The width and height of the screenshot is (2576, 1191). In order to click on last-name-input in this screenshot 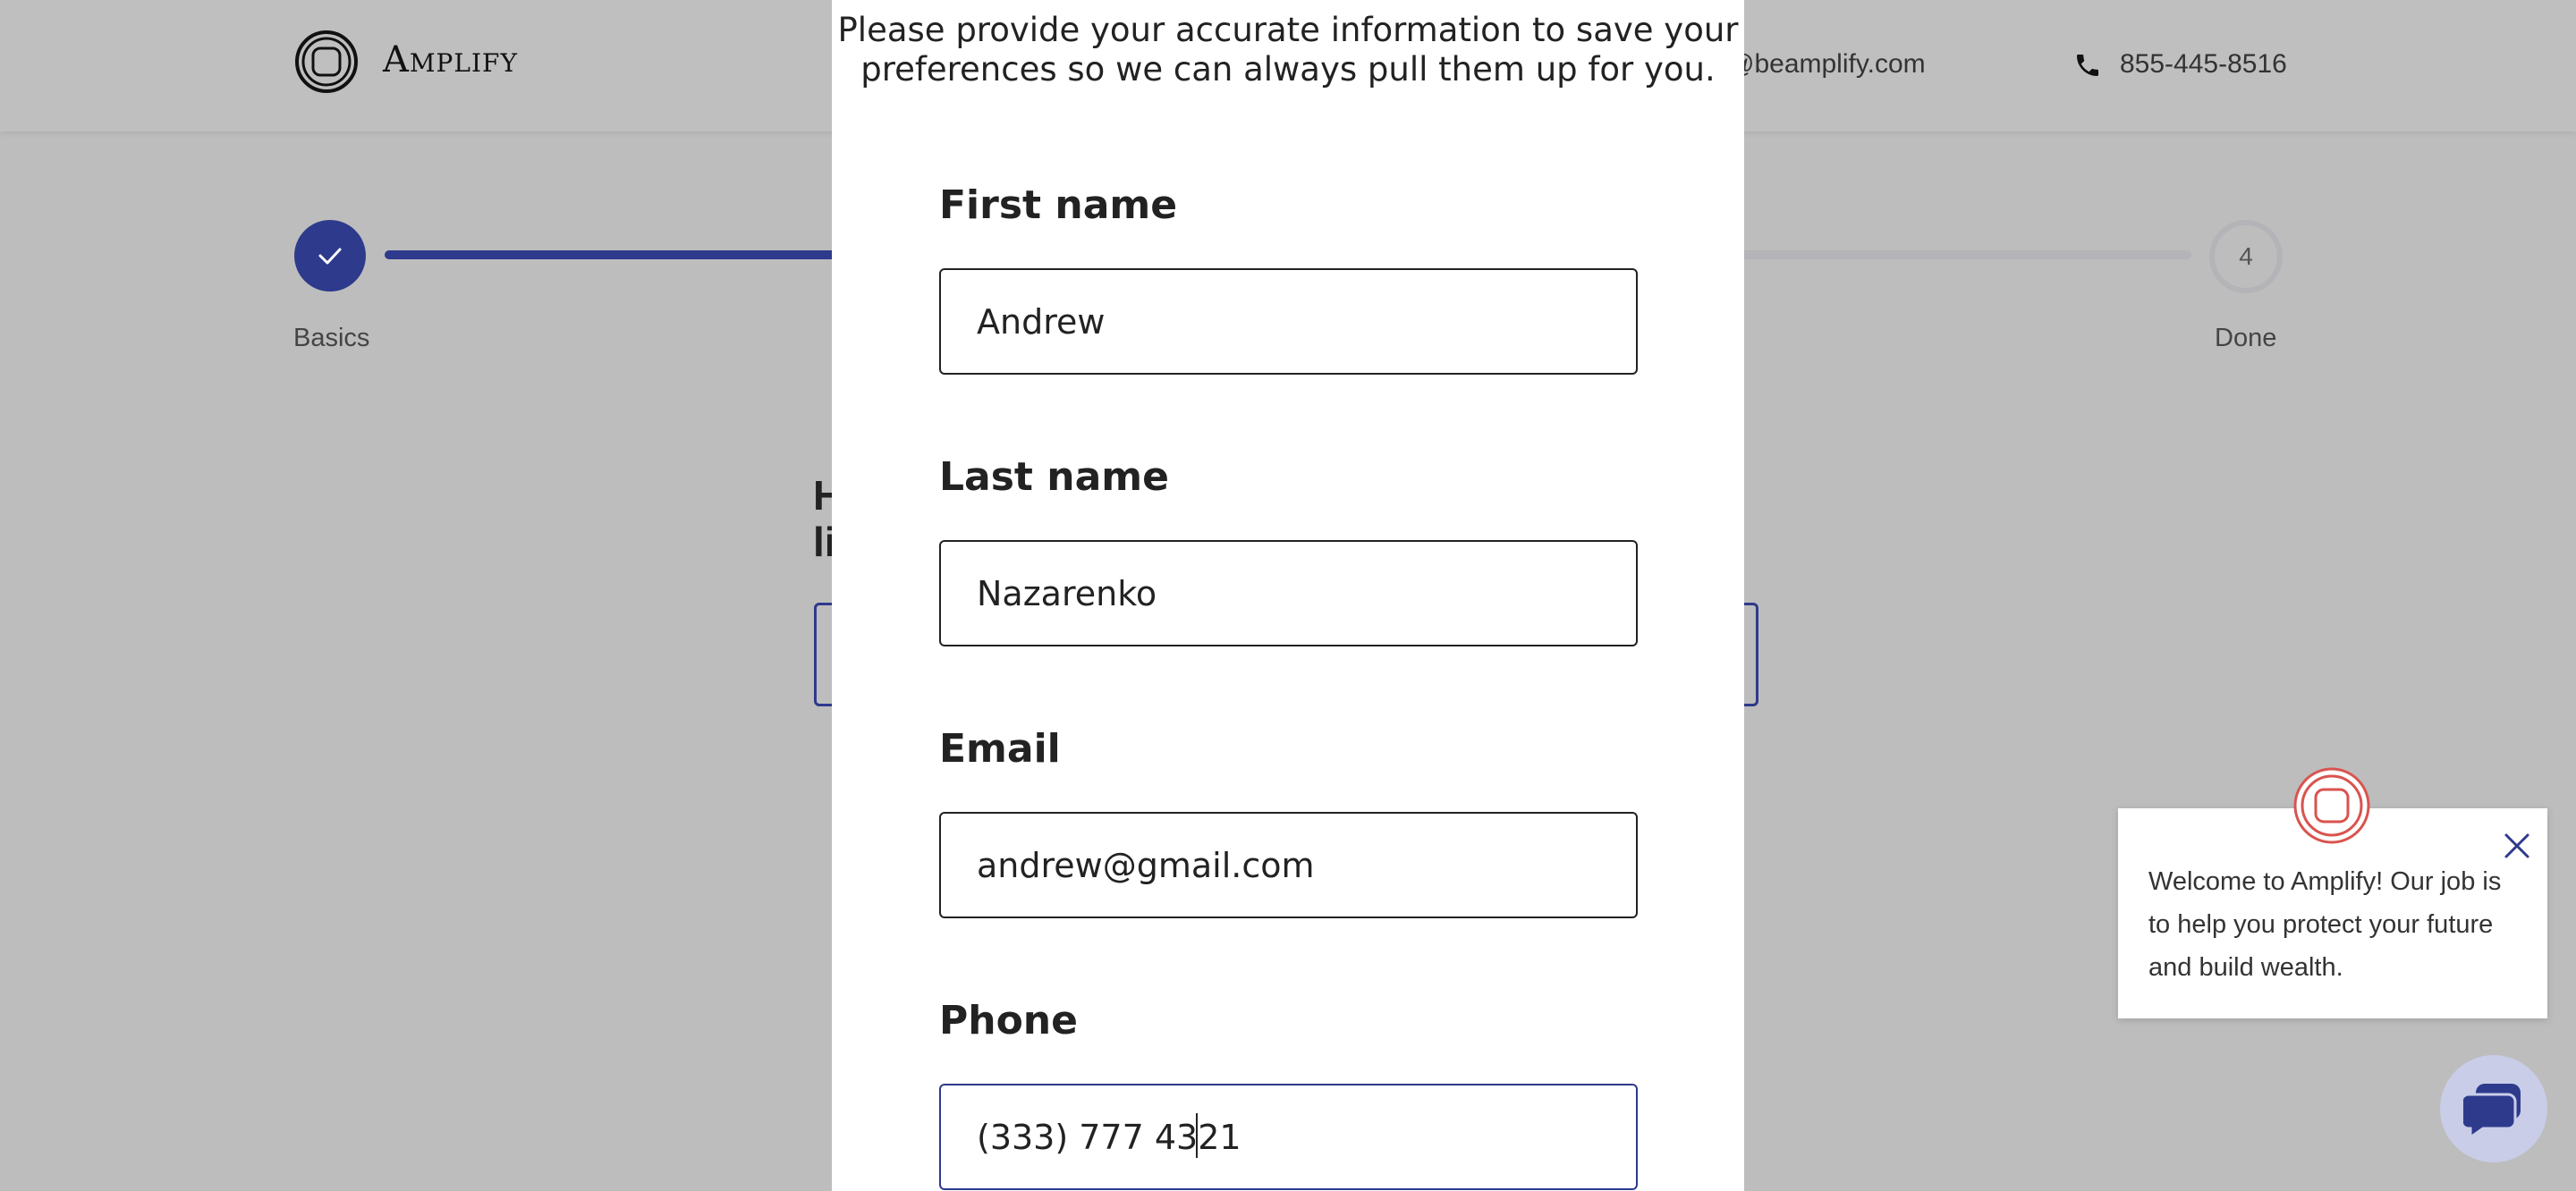, I will do `click(1288, 593)`.